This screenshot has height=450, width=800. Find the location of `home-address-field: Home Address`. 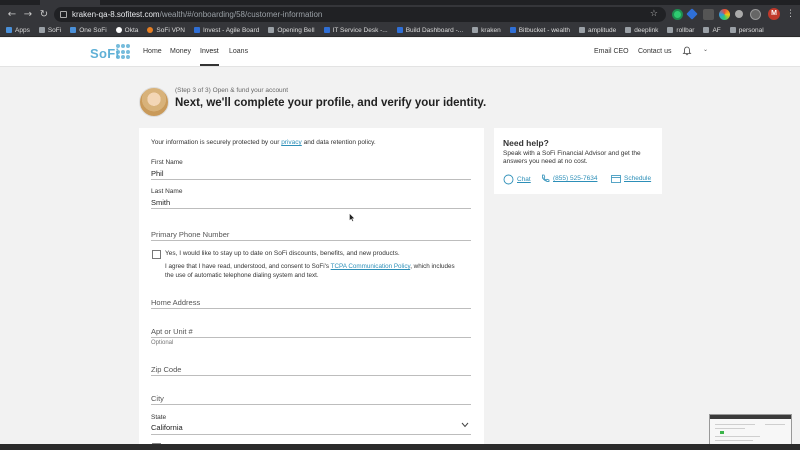

home-address-field: Home Address is located at coordinates (175, 302).